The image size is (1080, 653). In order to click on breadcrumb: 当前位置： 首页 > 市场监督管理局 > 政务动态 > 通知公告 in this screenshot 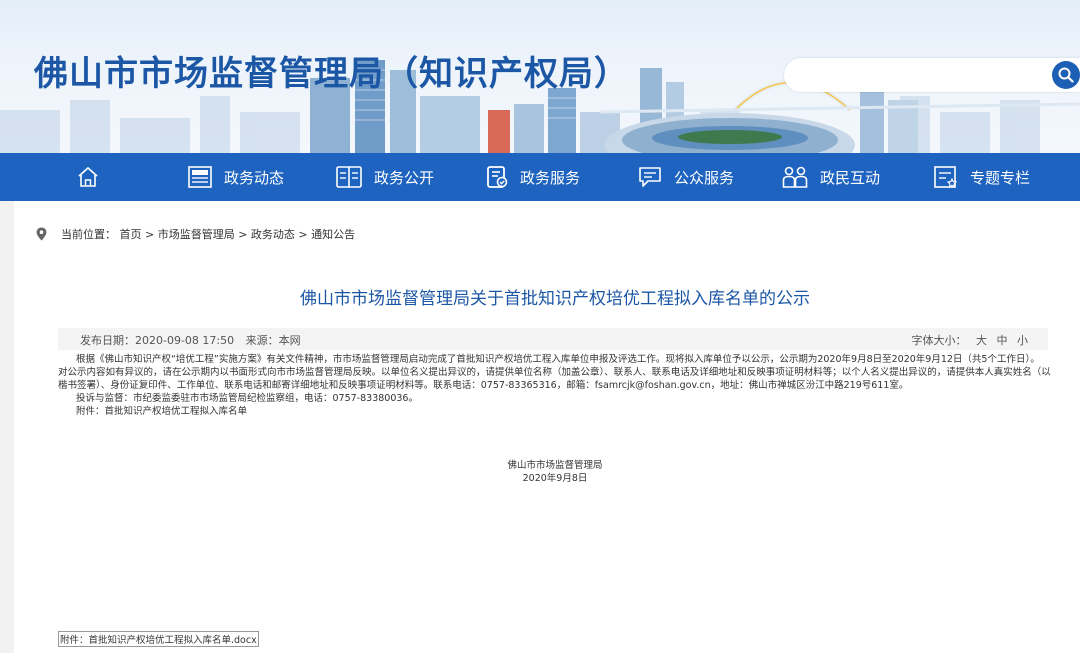, I will do `click(195, 234)`.